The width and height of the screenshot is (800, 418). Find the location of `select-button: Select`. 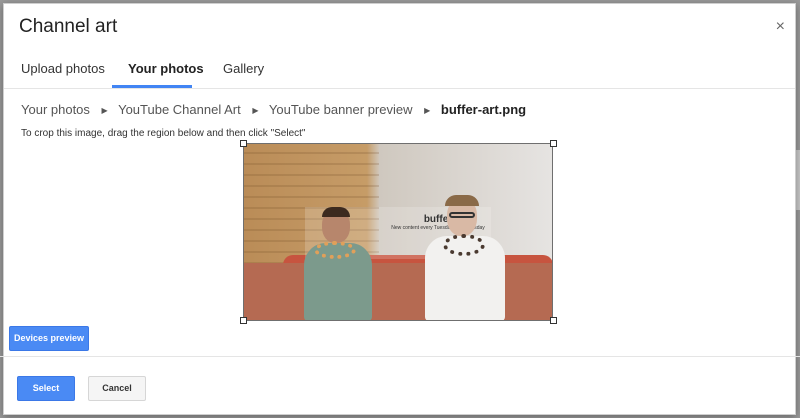

select-button: Select is located at coordinates (46, 388).